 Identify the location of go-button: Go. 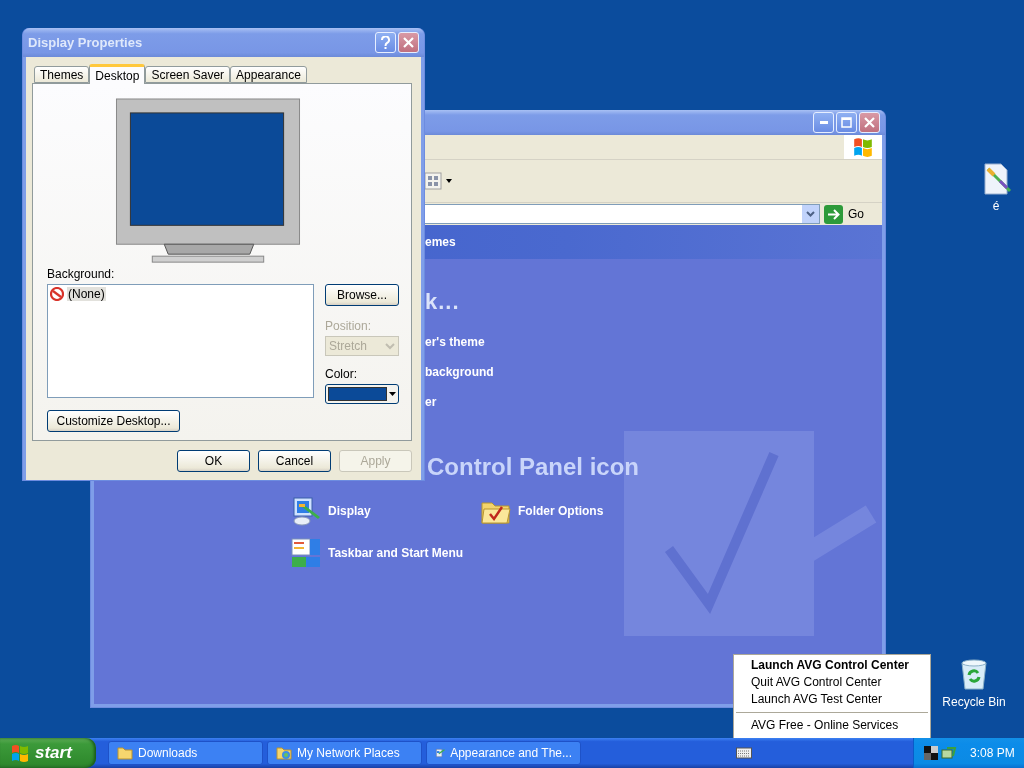
(844, 214).